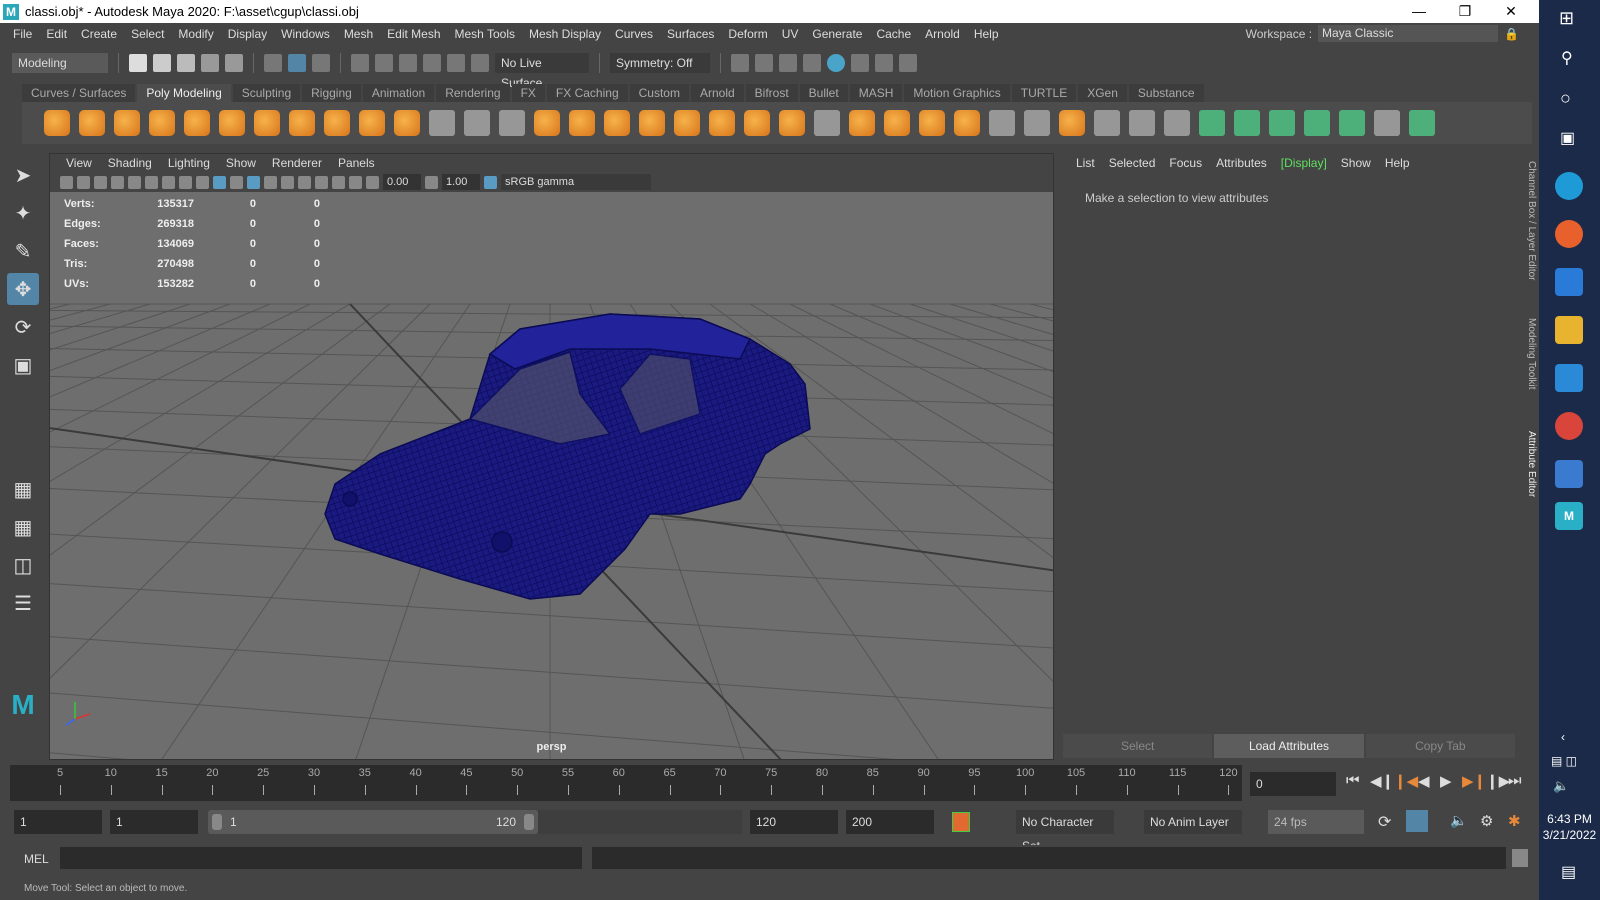 The height and width of the screenshot is (900, 1600). Describe the element at coordinates (1569, 378) in the screenshot. I see `mail-icon` at that location.